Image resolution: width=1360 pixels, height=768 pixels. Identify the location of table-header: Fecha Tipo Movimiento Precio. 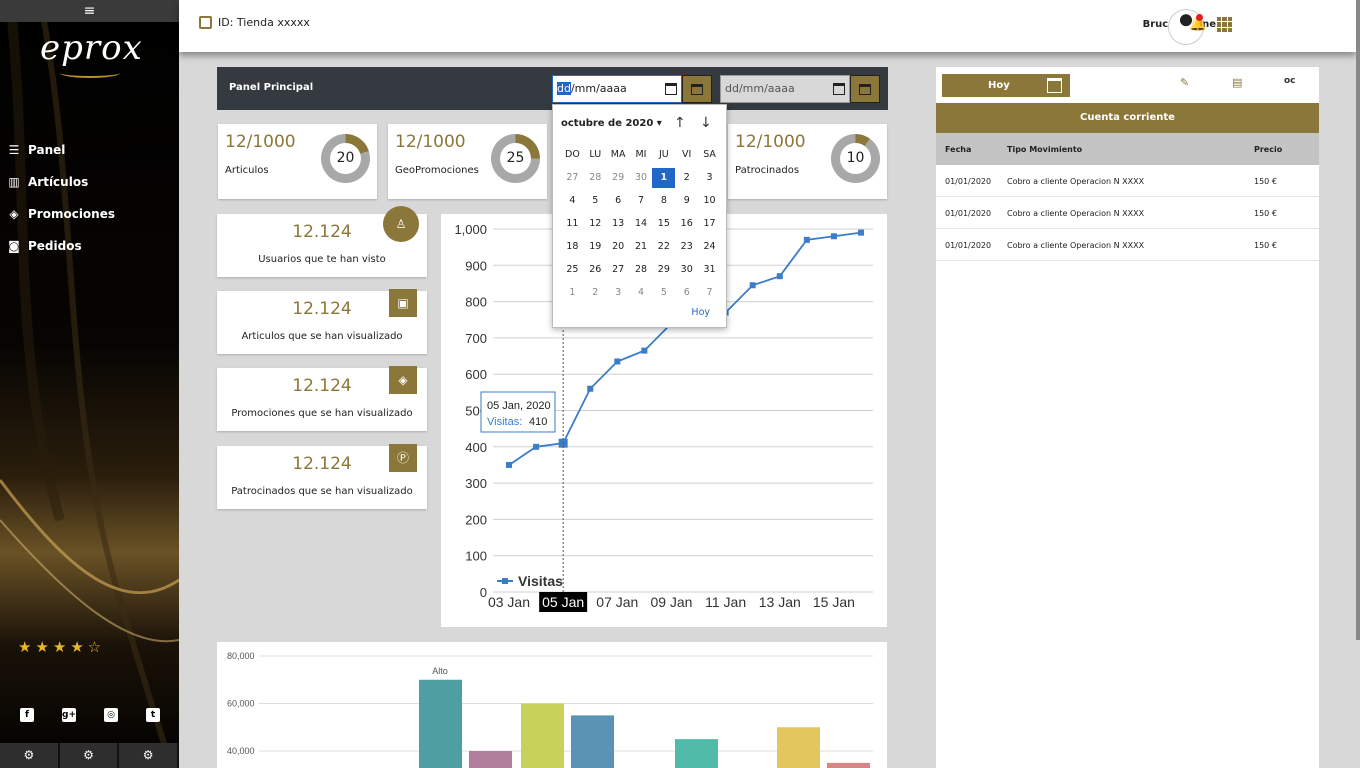
(1127, 149).